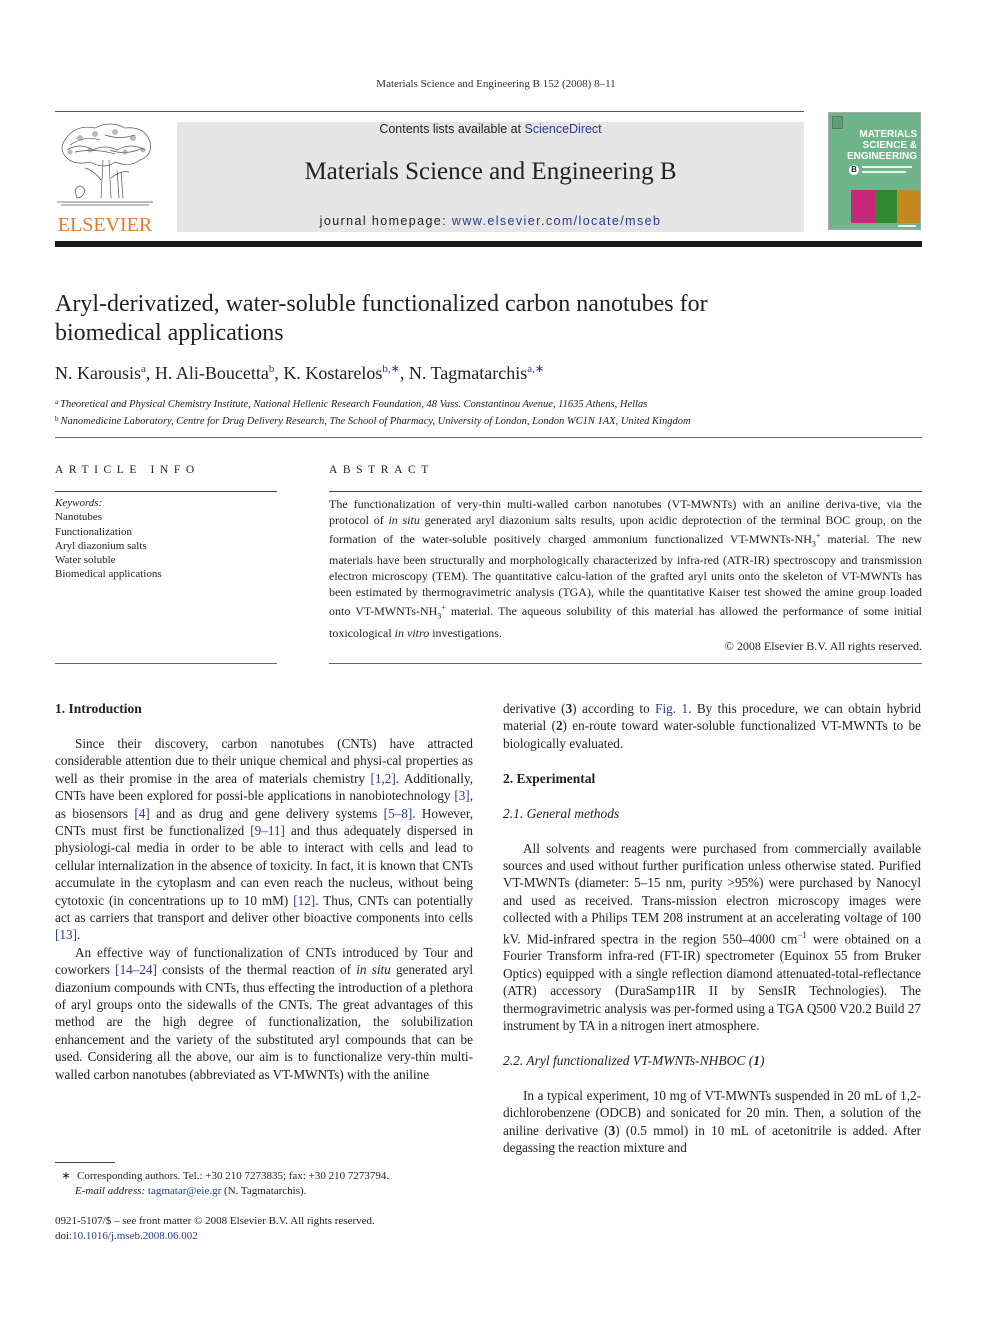 This screenshot has width=992, height=1323. Describe the element at coordinates (135, 1236) in the screenshot. I see `doi-link: 10.1016/j.mseb.2008.06.002` at that location.